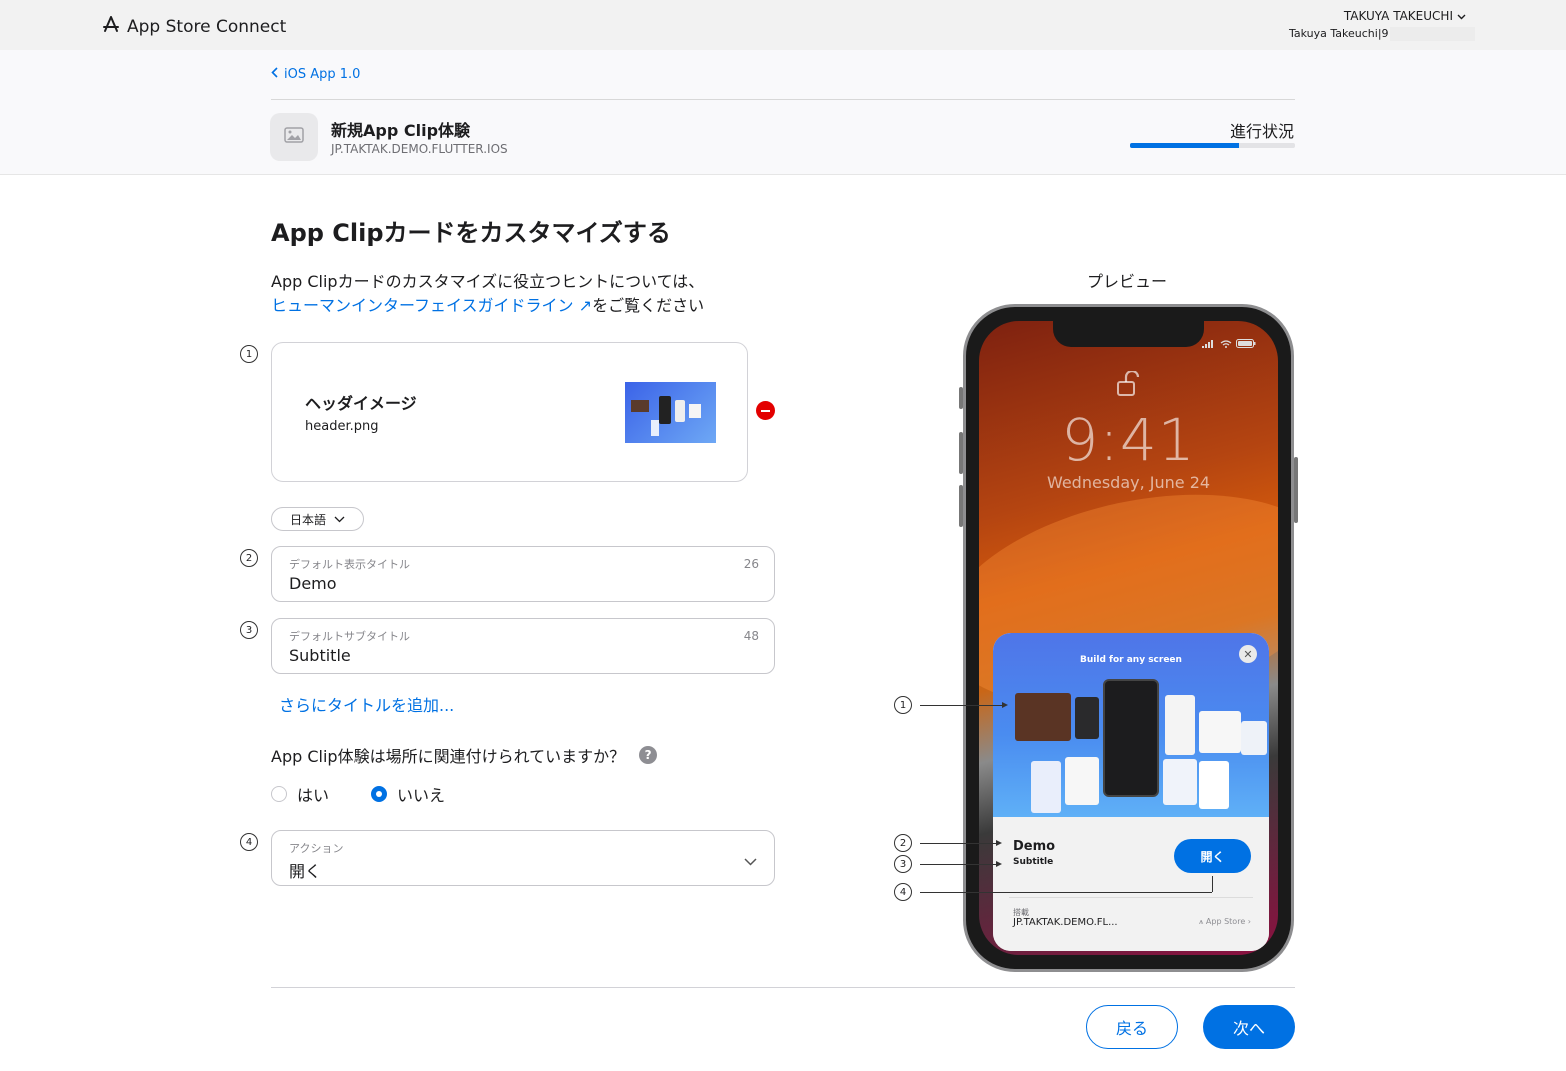 The image size is (1566, 1071). What do you see at coordinates (783, 112) in the screenshot?
I see `header-band` at bounding box center [783, 112].